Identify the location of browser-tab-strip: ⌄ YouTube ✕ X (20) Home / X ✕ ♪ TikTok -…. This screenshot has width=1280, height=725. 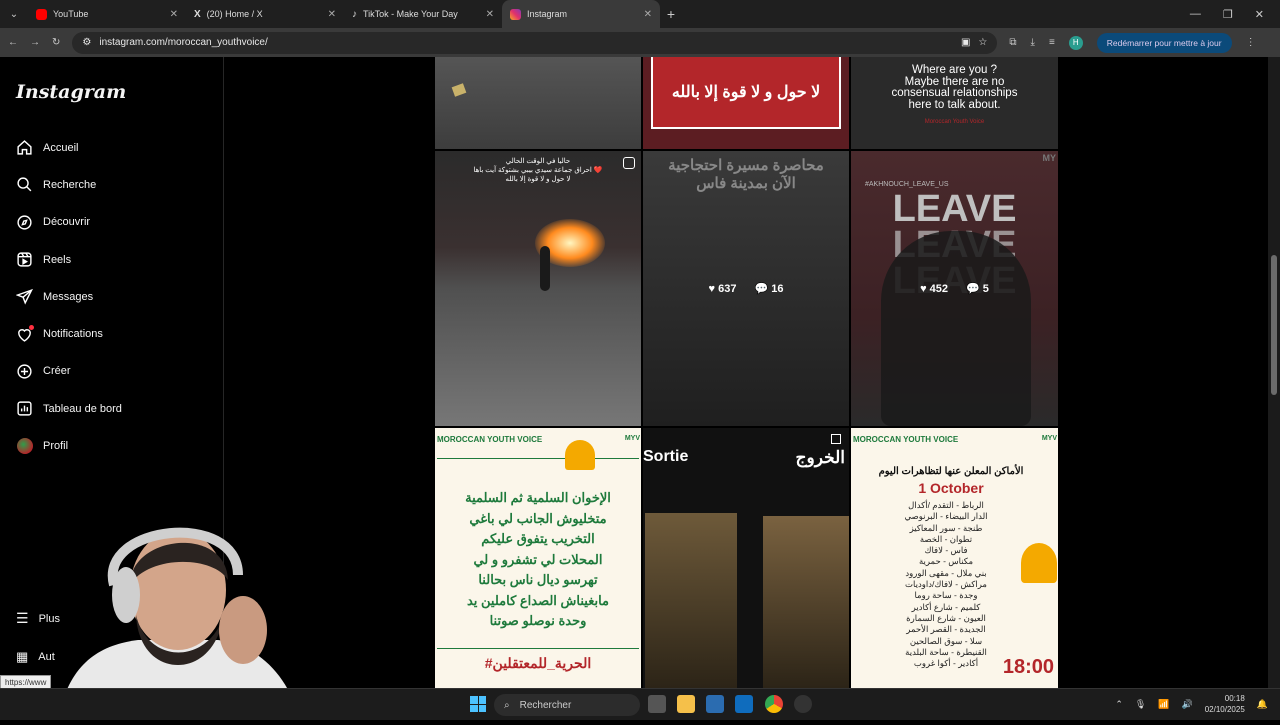
(640, 14).